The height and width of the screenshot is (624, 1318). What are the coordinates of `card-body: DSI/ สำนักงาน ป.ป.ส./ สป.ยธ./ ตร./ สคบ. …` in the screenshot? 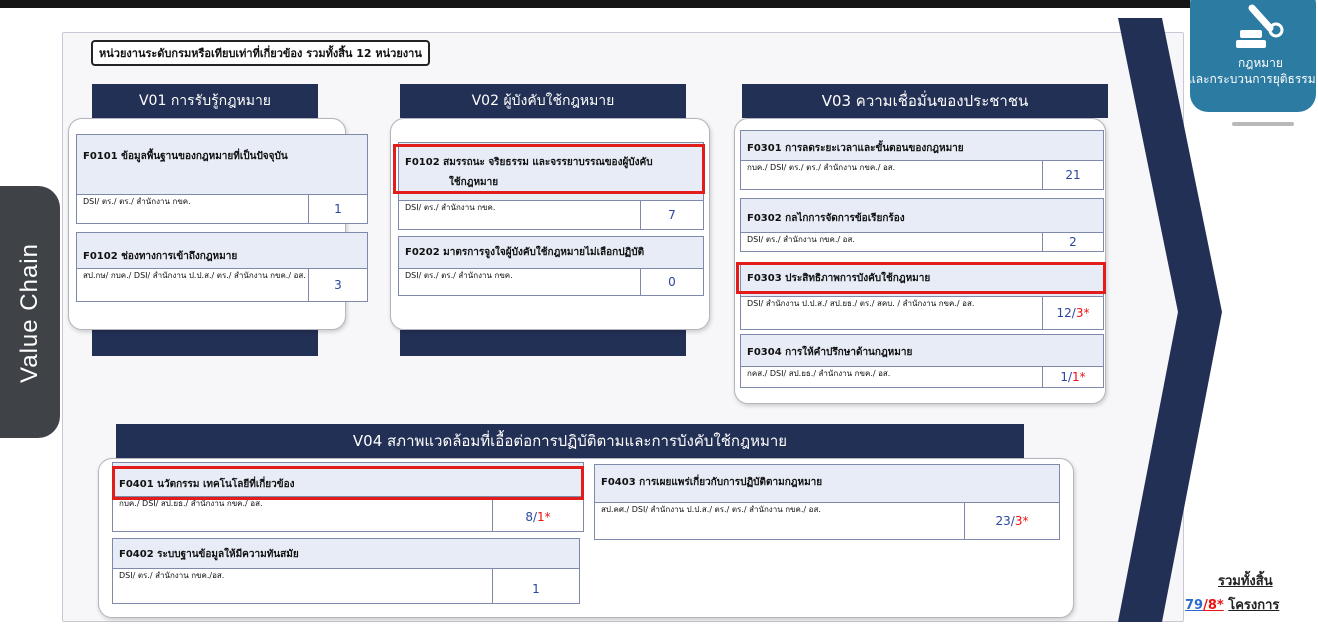 It's located at (922, 312).